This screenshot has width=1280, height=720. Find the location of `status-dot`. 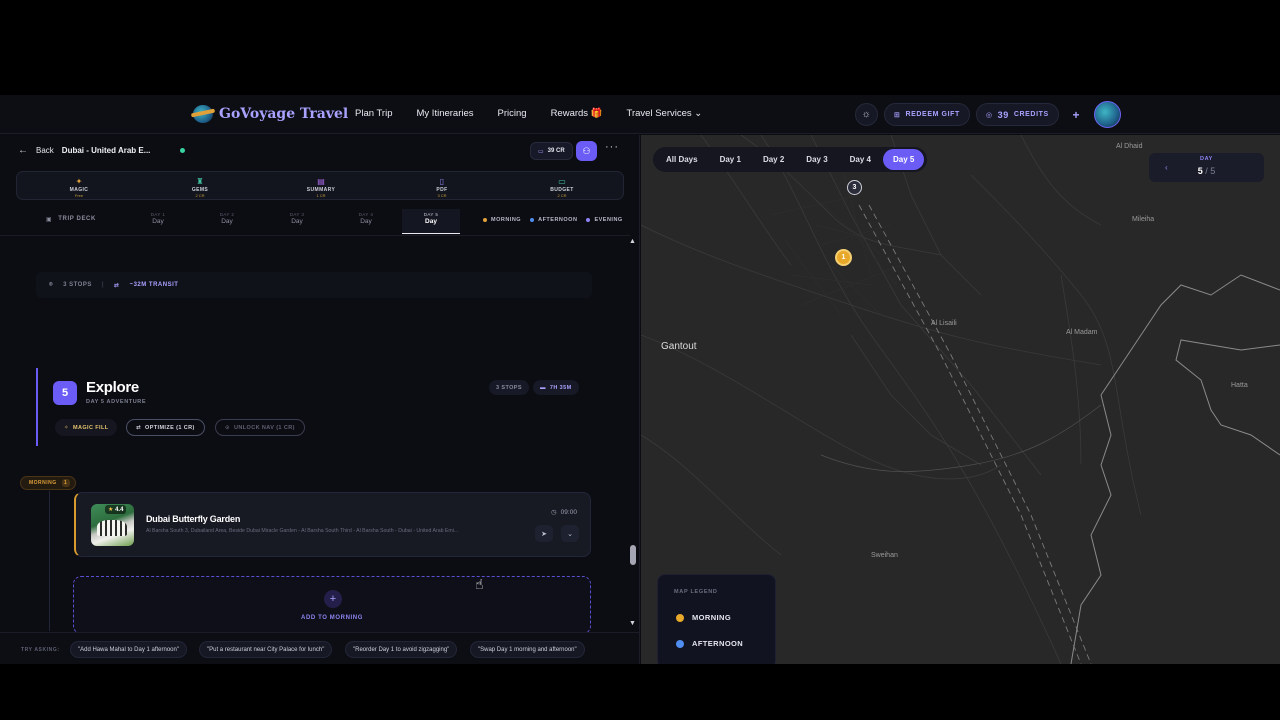

status-dot is located at coordinates (183, 150).